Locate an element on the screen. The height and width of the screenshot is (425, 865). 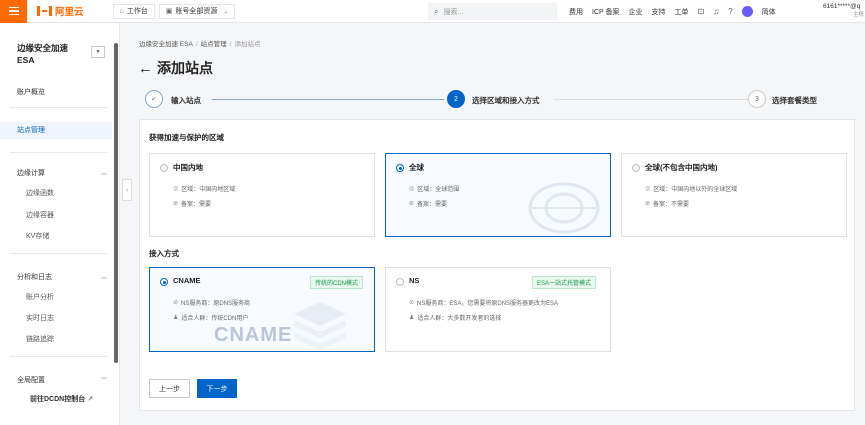
enterprise-link: 企业 is located at coordinates (636, 12).